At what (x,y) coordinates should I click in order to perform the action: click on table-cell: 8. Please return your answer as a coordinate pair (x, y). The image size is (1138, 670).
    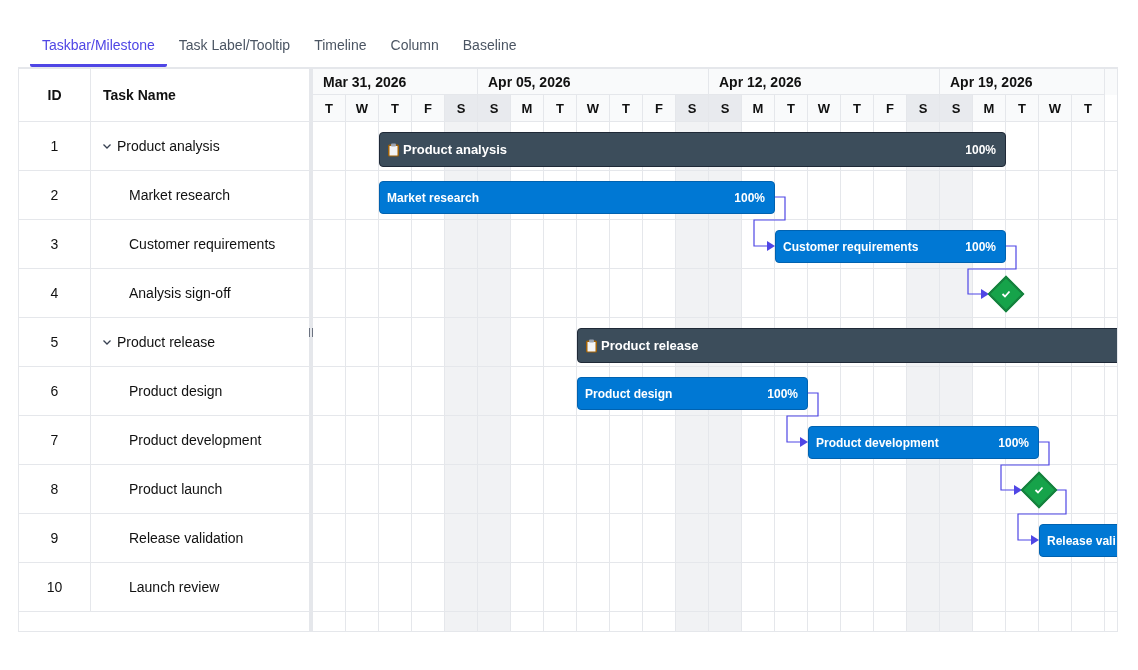
    Looking at the image, I should click on (55, 489).